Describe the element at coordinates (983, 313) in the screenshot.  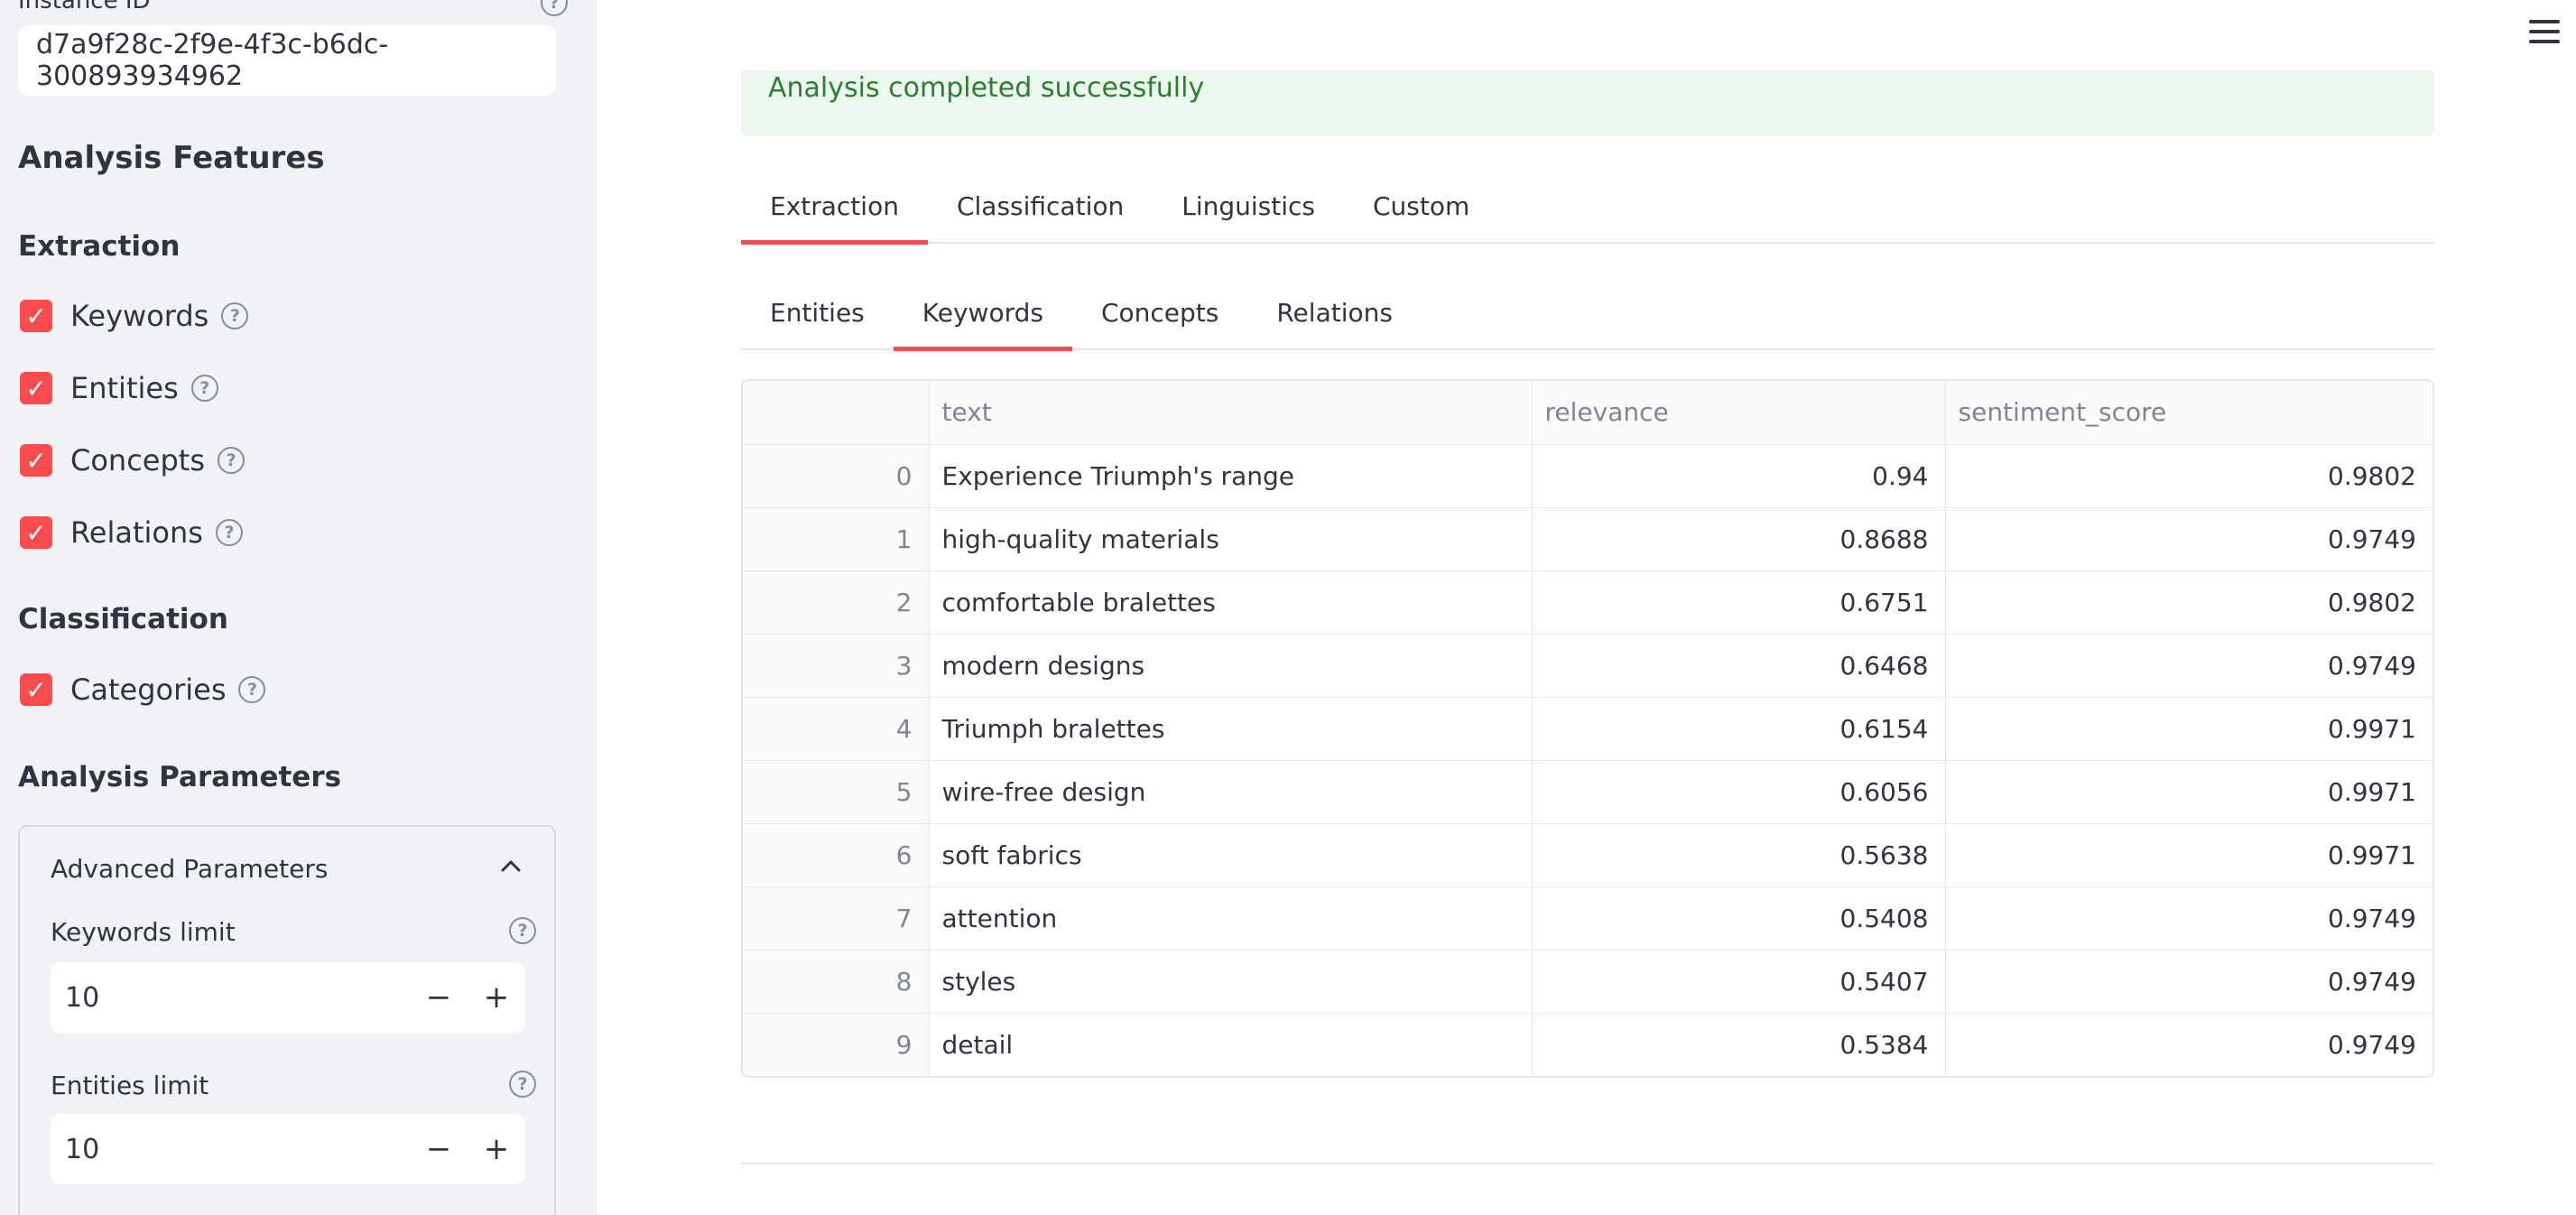
I see `subtab-keywords: Keywords` at that location.